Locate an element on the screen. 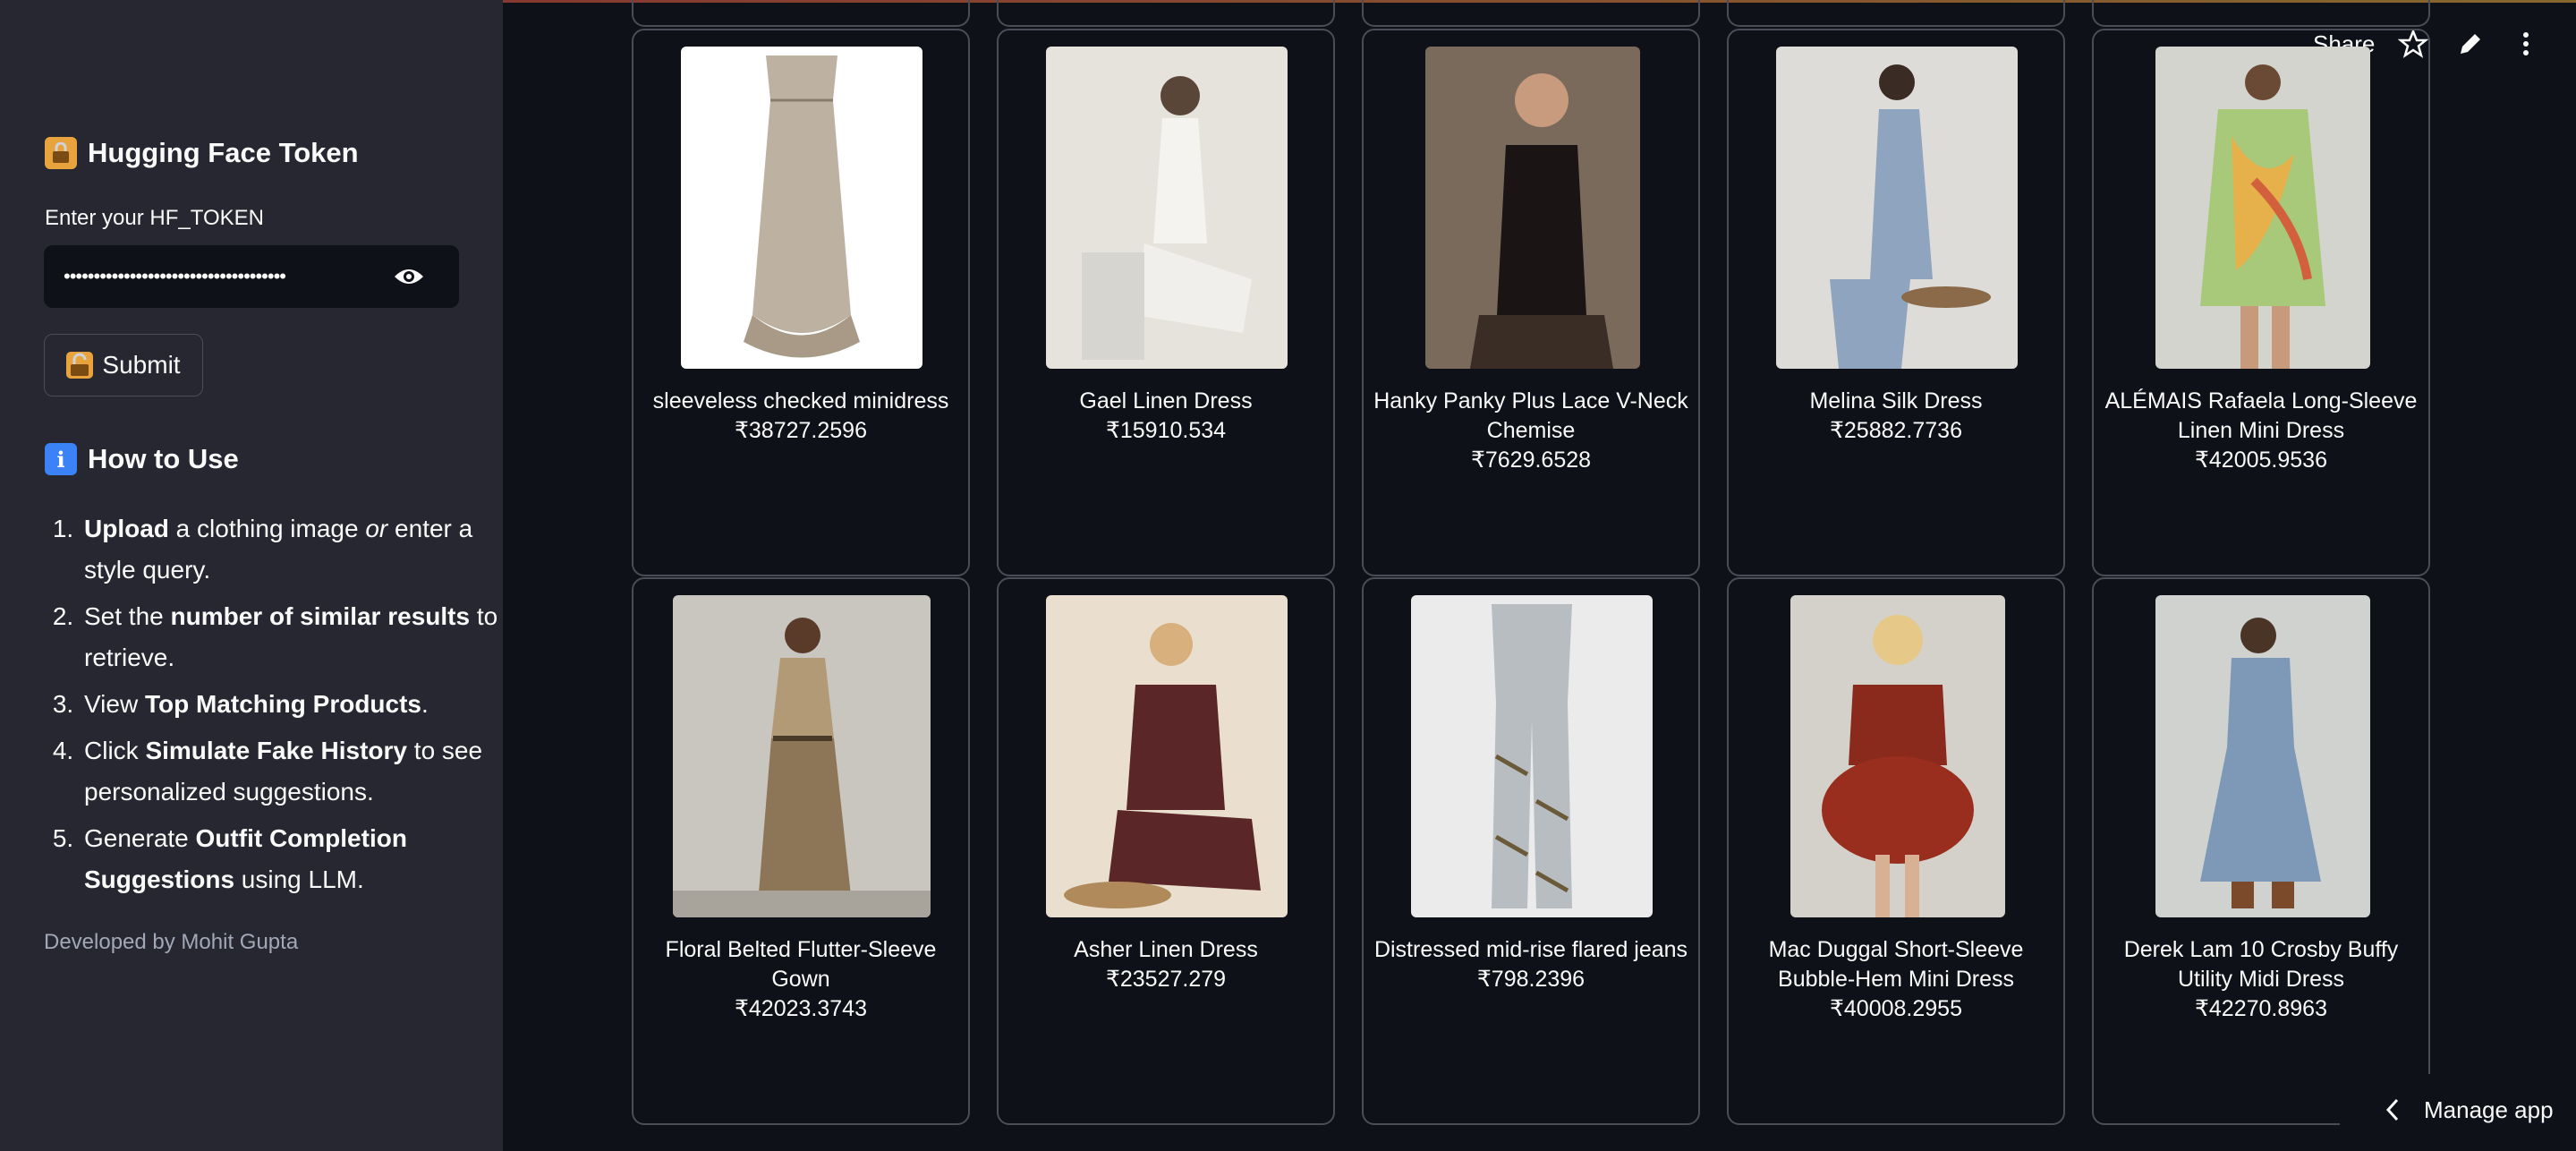 This screenshot has height=1151, width=2576. lock-icon is located at coordinates (61, 153).